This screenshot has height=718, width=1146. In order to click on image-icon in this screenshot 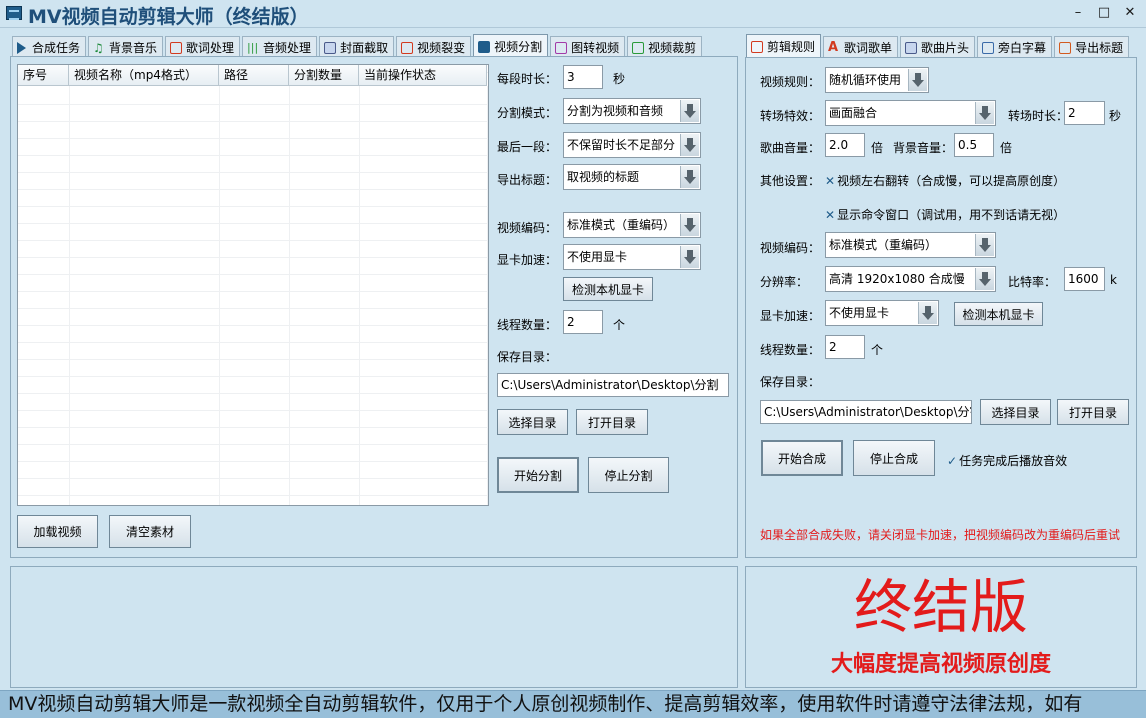, I will do `click(330, 47)`.